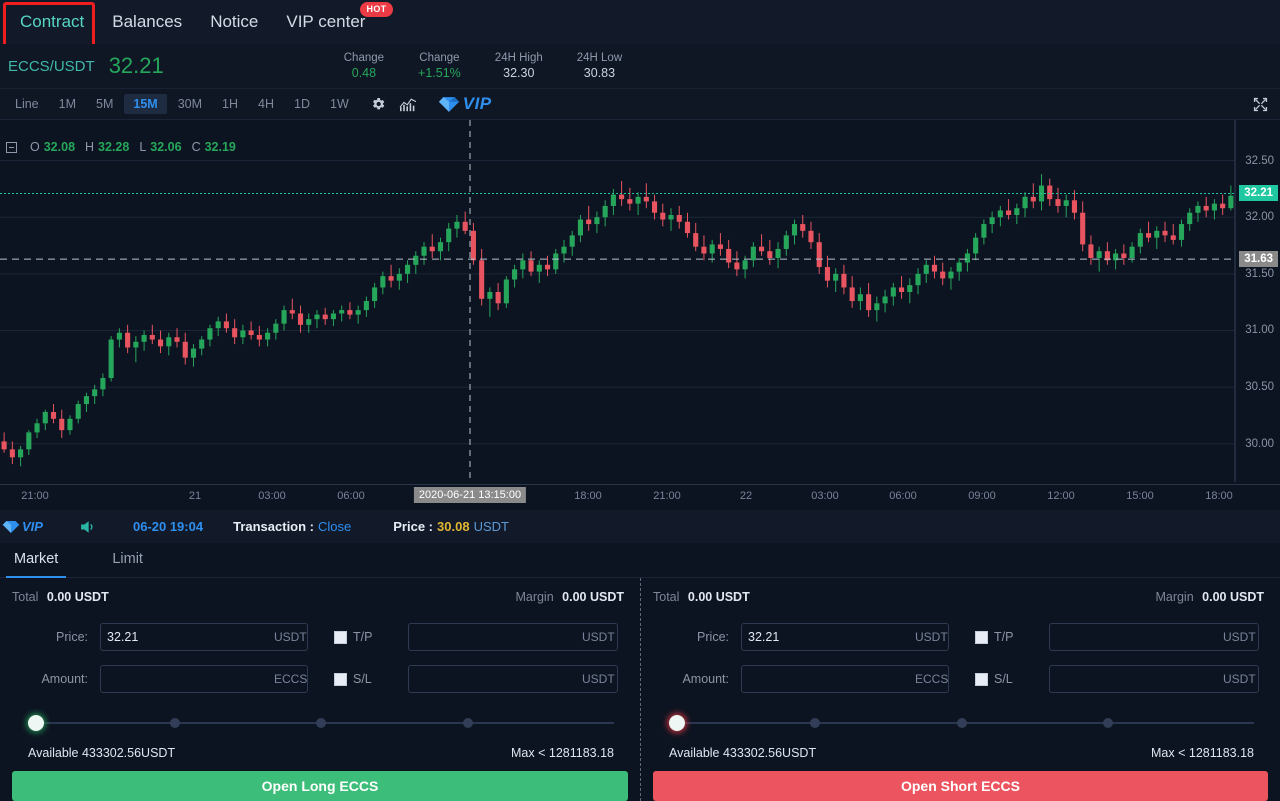  I want to click on long-margin-label: Margin, so click(534, 597).